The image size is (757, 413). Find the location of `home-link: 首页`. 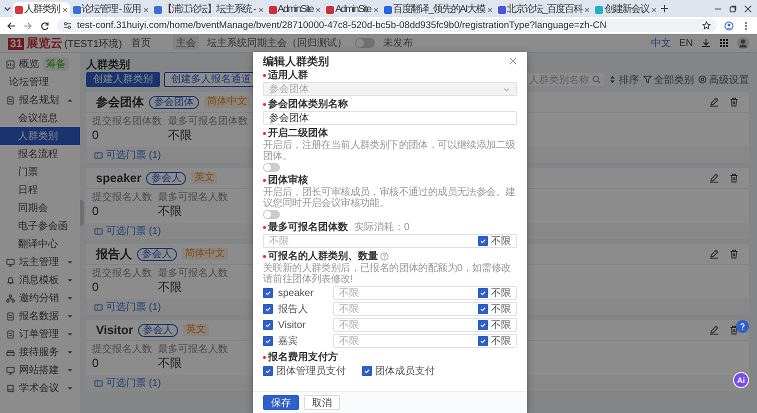

home-link: 首页 is located at coordinates (141, 43).